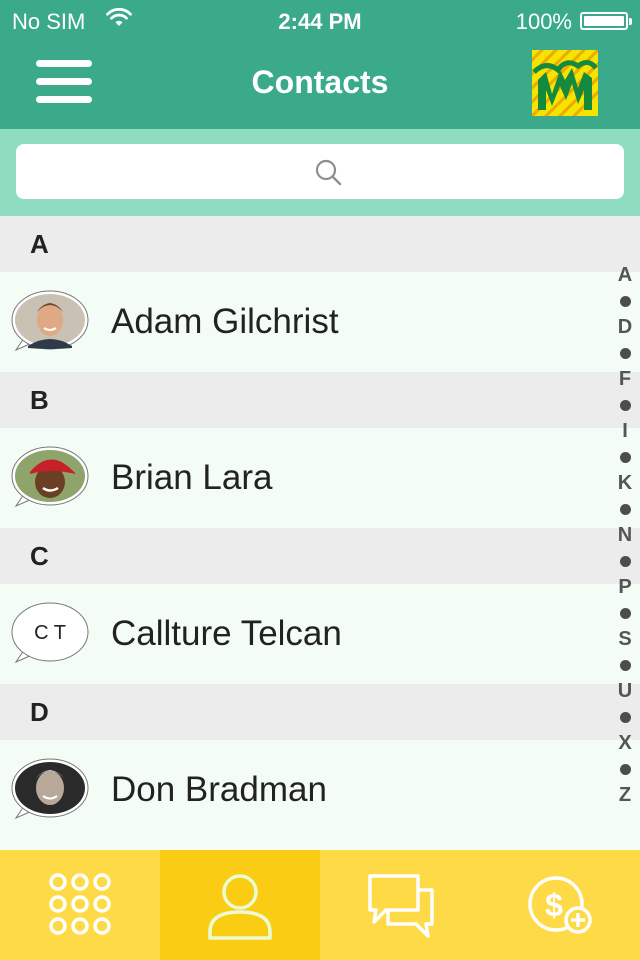  I want to click on contact-row-adam-gilchrist: Adam Gilchrist, so click(320, 322).